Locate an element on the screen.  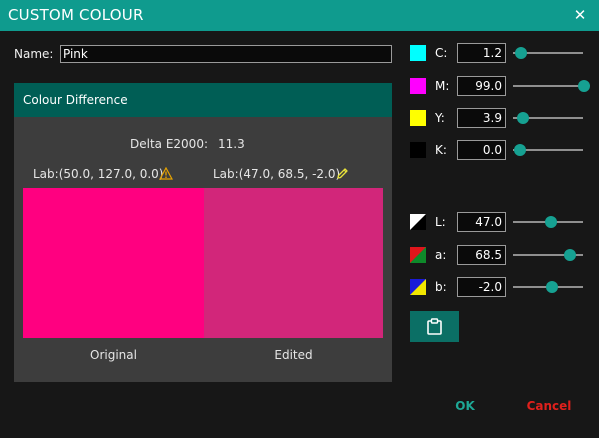
b-channel-label: b: is located at coordinates (441, 287).